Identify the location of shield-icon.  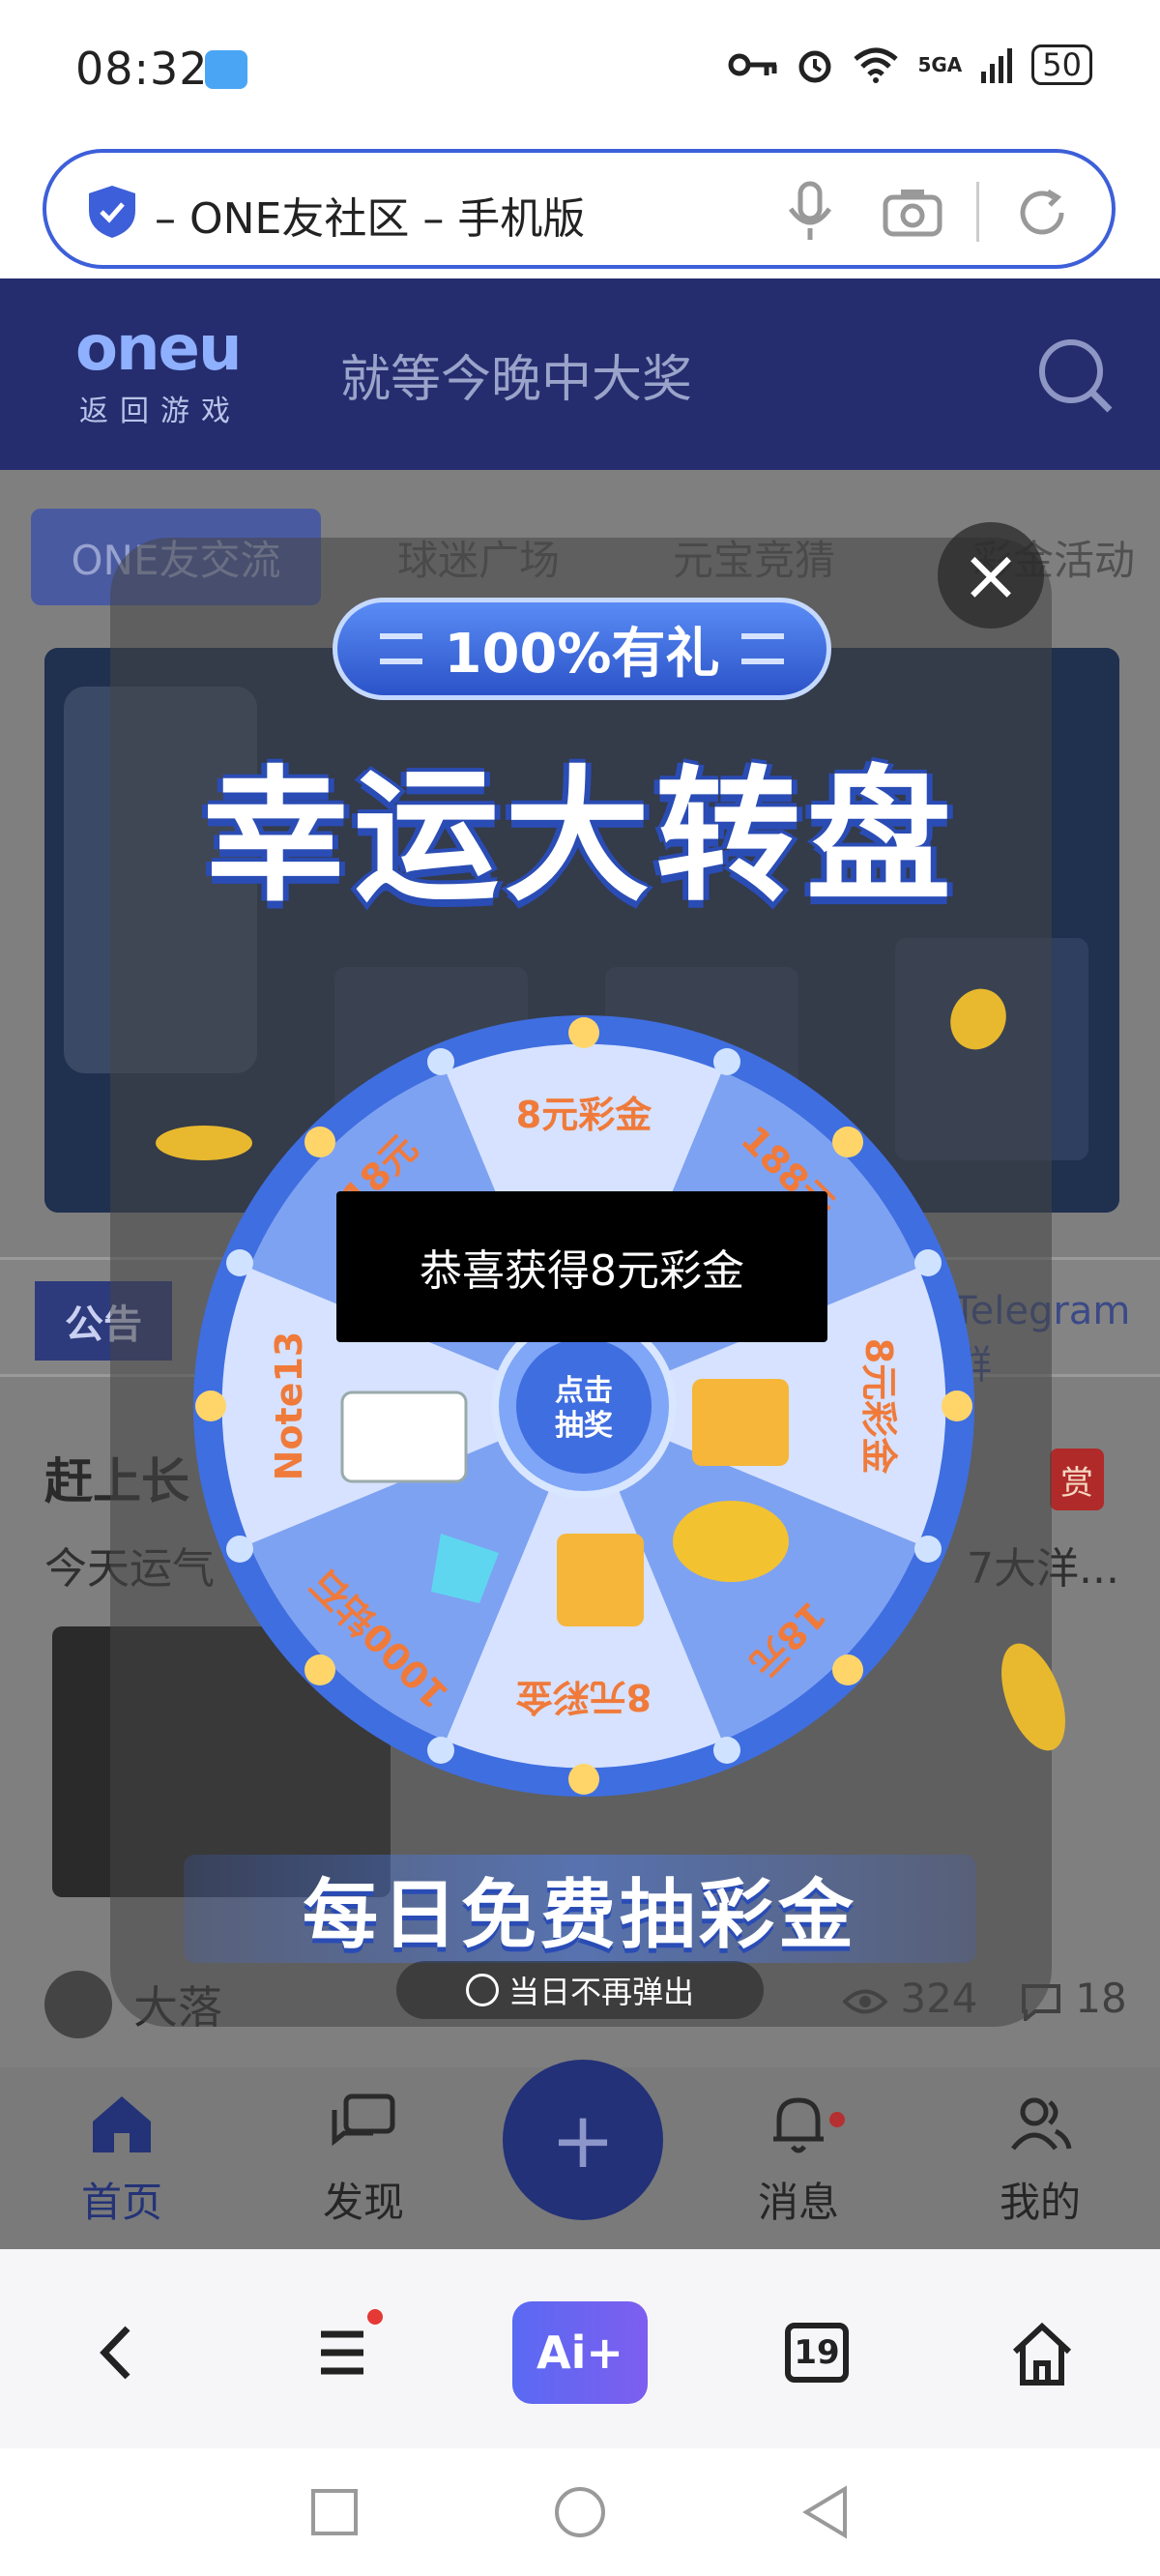
(112, 212).